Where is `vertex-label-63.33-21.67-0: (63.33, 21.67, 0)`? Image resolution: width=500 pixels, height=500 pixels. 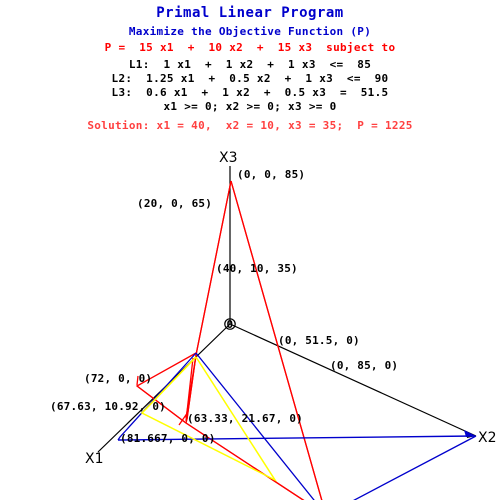
vertex-label-63.33-21.67-0: (63.33, 21.67, 0) is located at coordinates (245, 418).